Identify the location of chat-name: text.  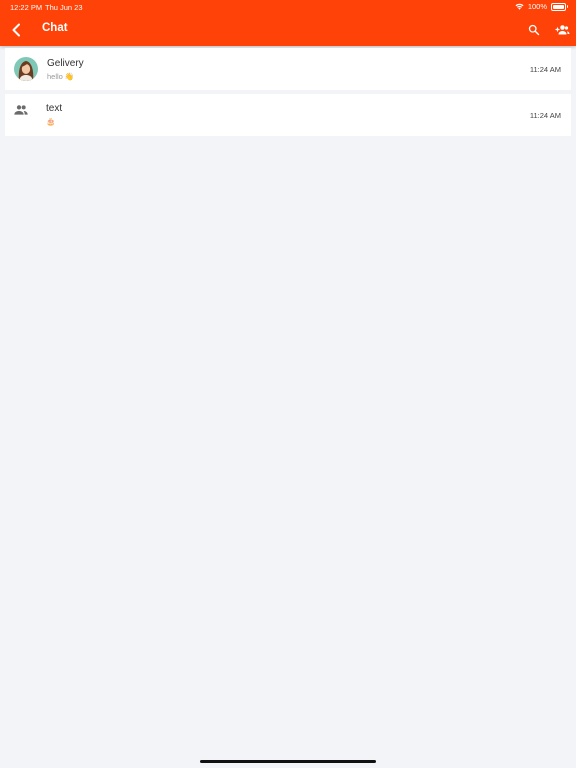
(54, 108).